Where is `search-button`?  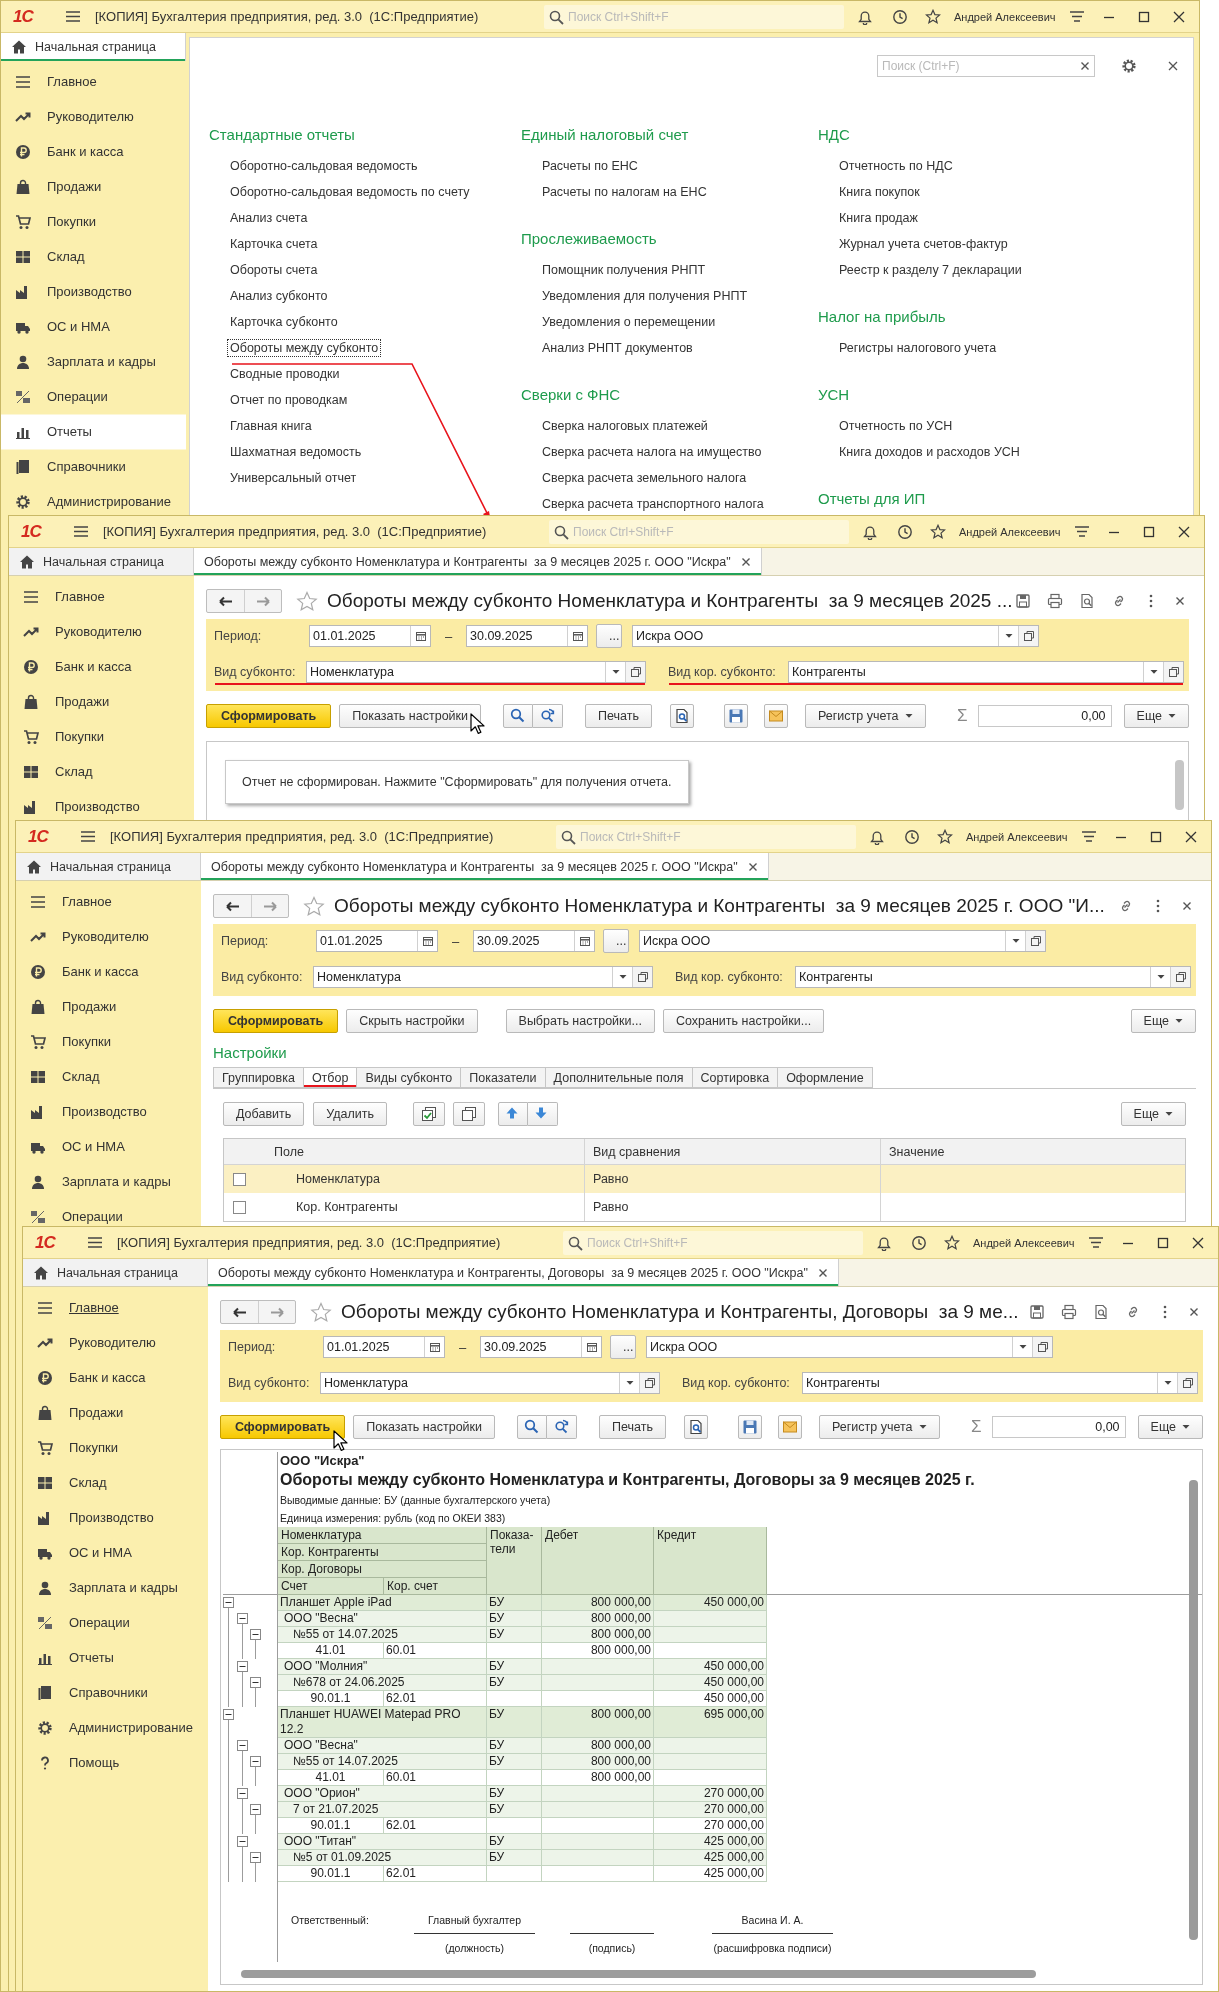 search-button is located at coordinates (518, 716).